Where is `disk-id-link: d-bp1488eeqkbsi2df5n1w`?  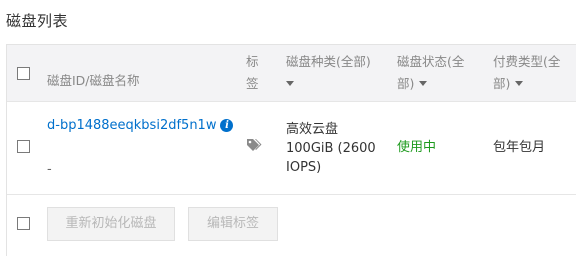 disk-id-link: d-bp1488eeqkbsi2df5n1w is located at coordinates (131, 125).